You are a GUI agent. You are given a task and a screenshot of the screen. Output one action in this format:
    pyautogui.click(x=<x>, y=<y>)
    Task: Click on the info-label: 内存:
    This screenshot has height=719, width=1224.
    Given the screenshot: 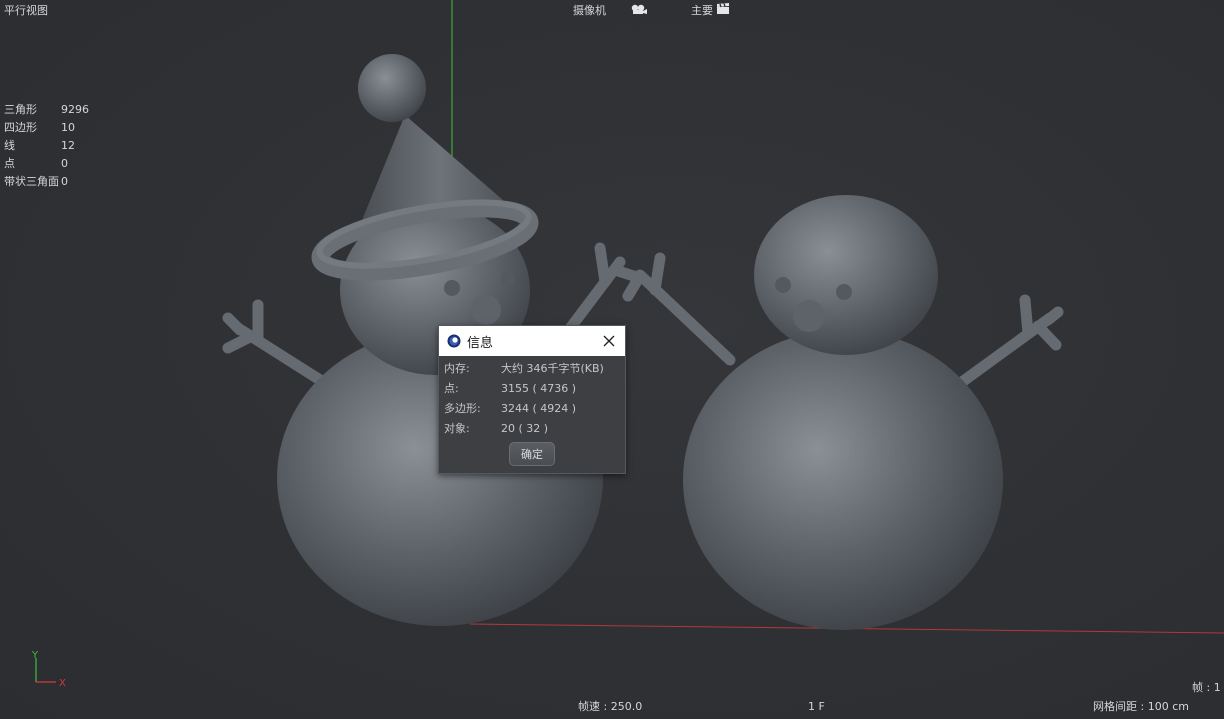 What is the action you would take?
    pyautogui.click(x=457, y=368)
    